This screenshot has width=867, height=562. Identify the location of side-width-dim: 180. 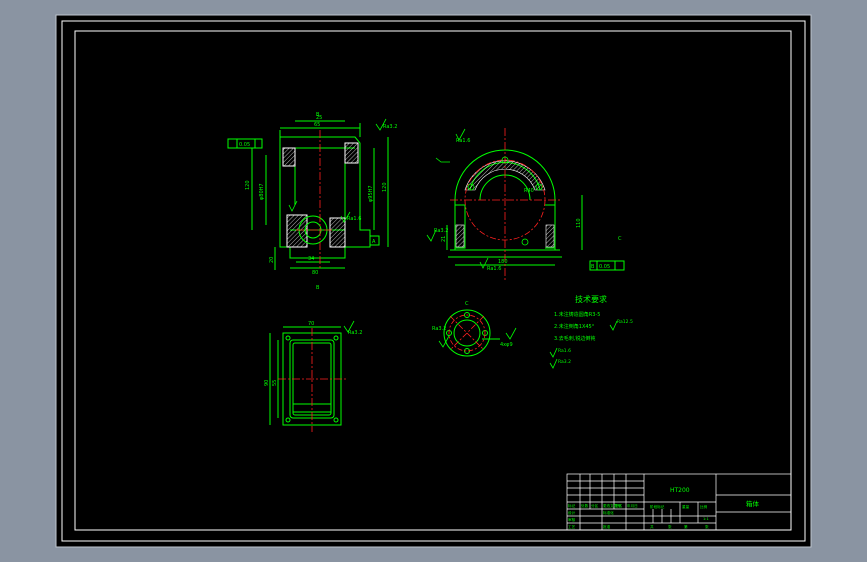
(503, 262).